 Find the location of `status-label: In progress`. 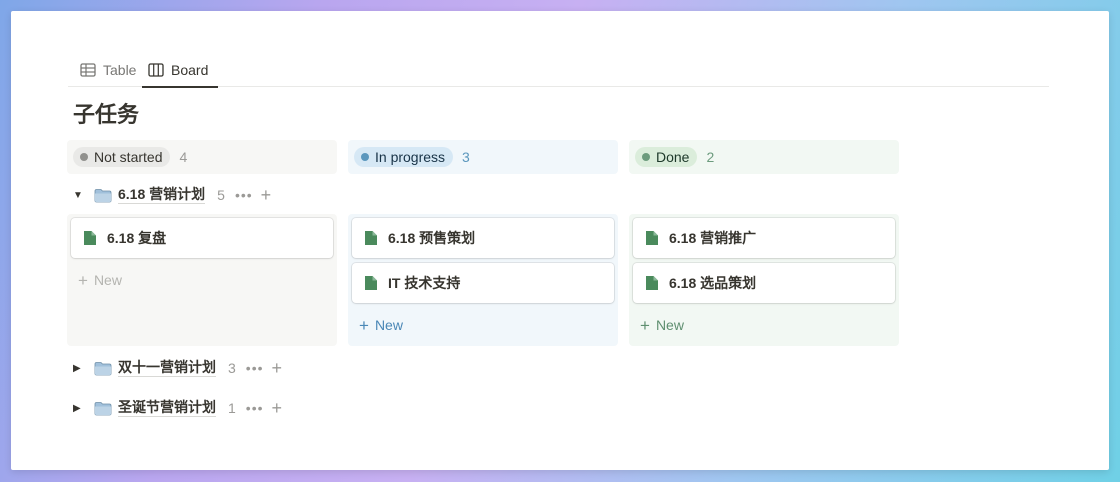

status-label: In progress is located at coordinates (410, 157).